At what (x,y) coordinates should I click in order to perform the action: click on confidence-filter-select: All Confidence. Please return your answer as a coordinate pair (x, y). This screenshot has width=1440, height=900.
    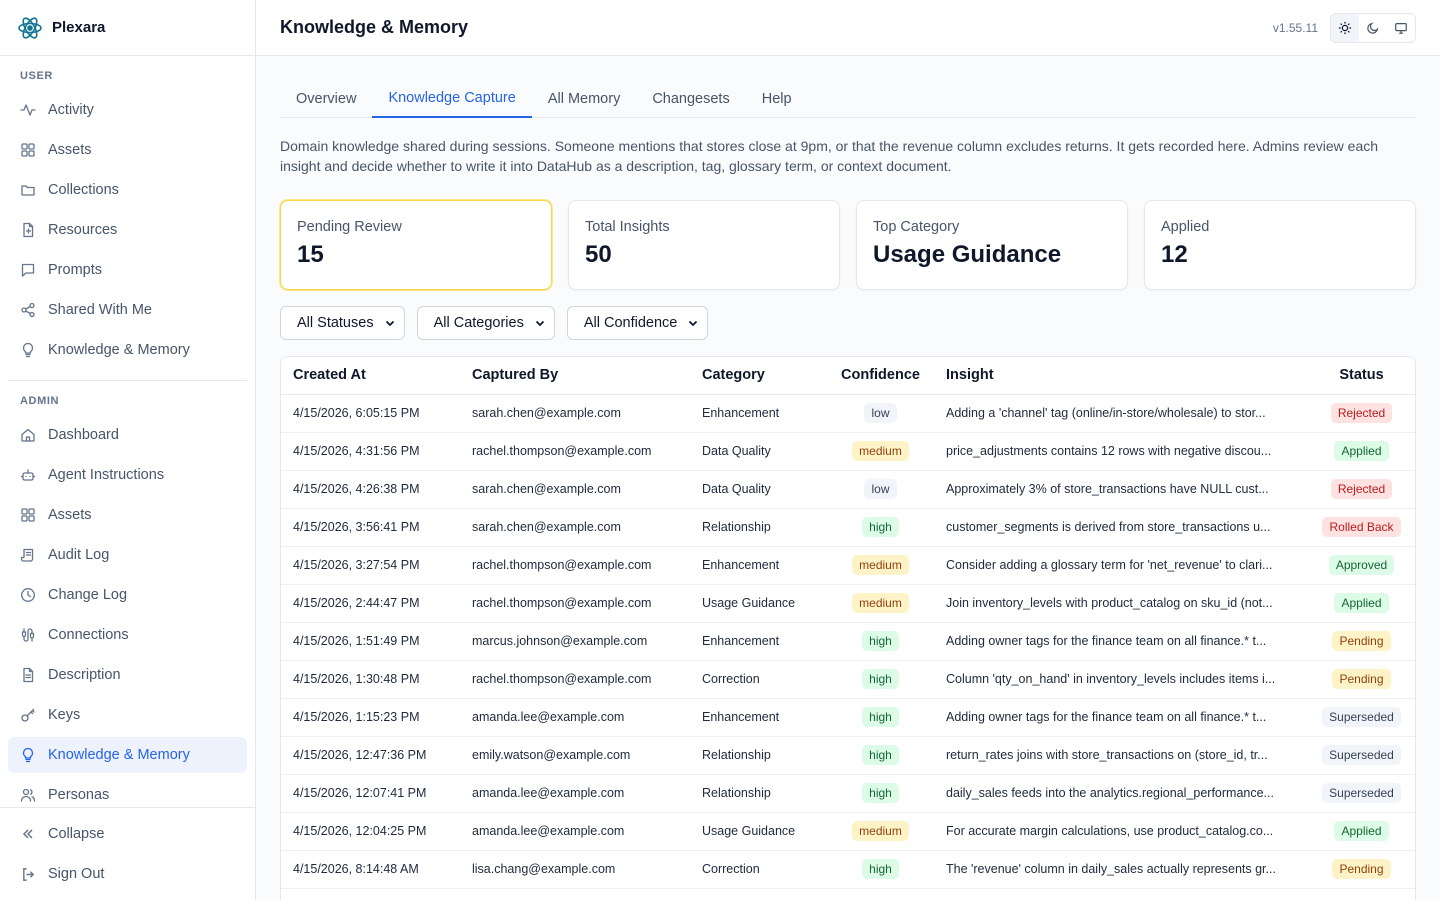
    Looking at the image, I should click on (637, 323).